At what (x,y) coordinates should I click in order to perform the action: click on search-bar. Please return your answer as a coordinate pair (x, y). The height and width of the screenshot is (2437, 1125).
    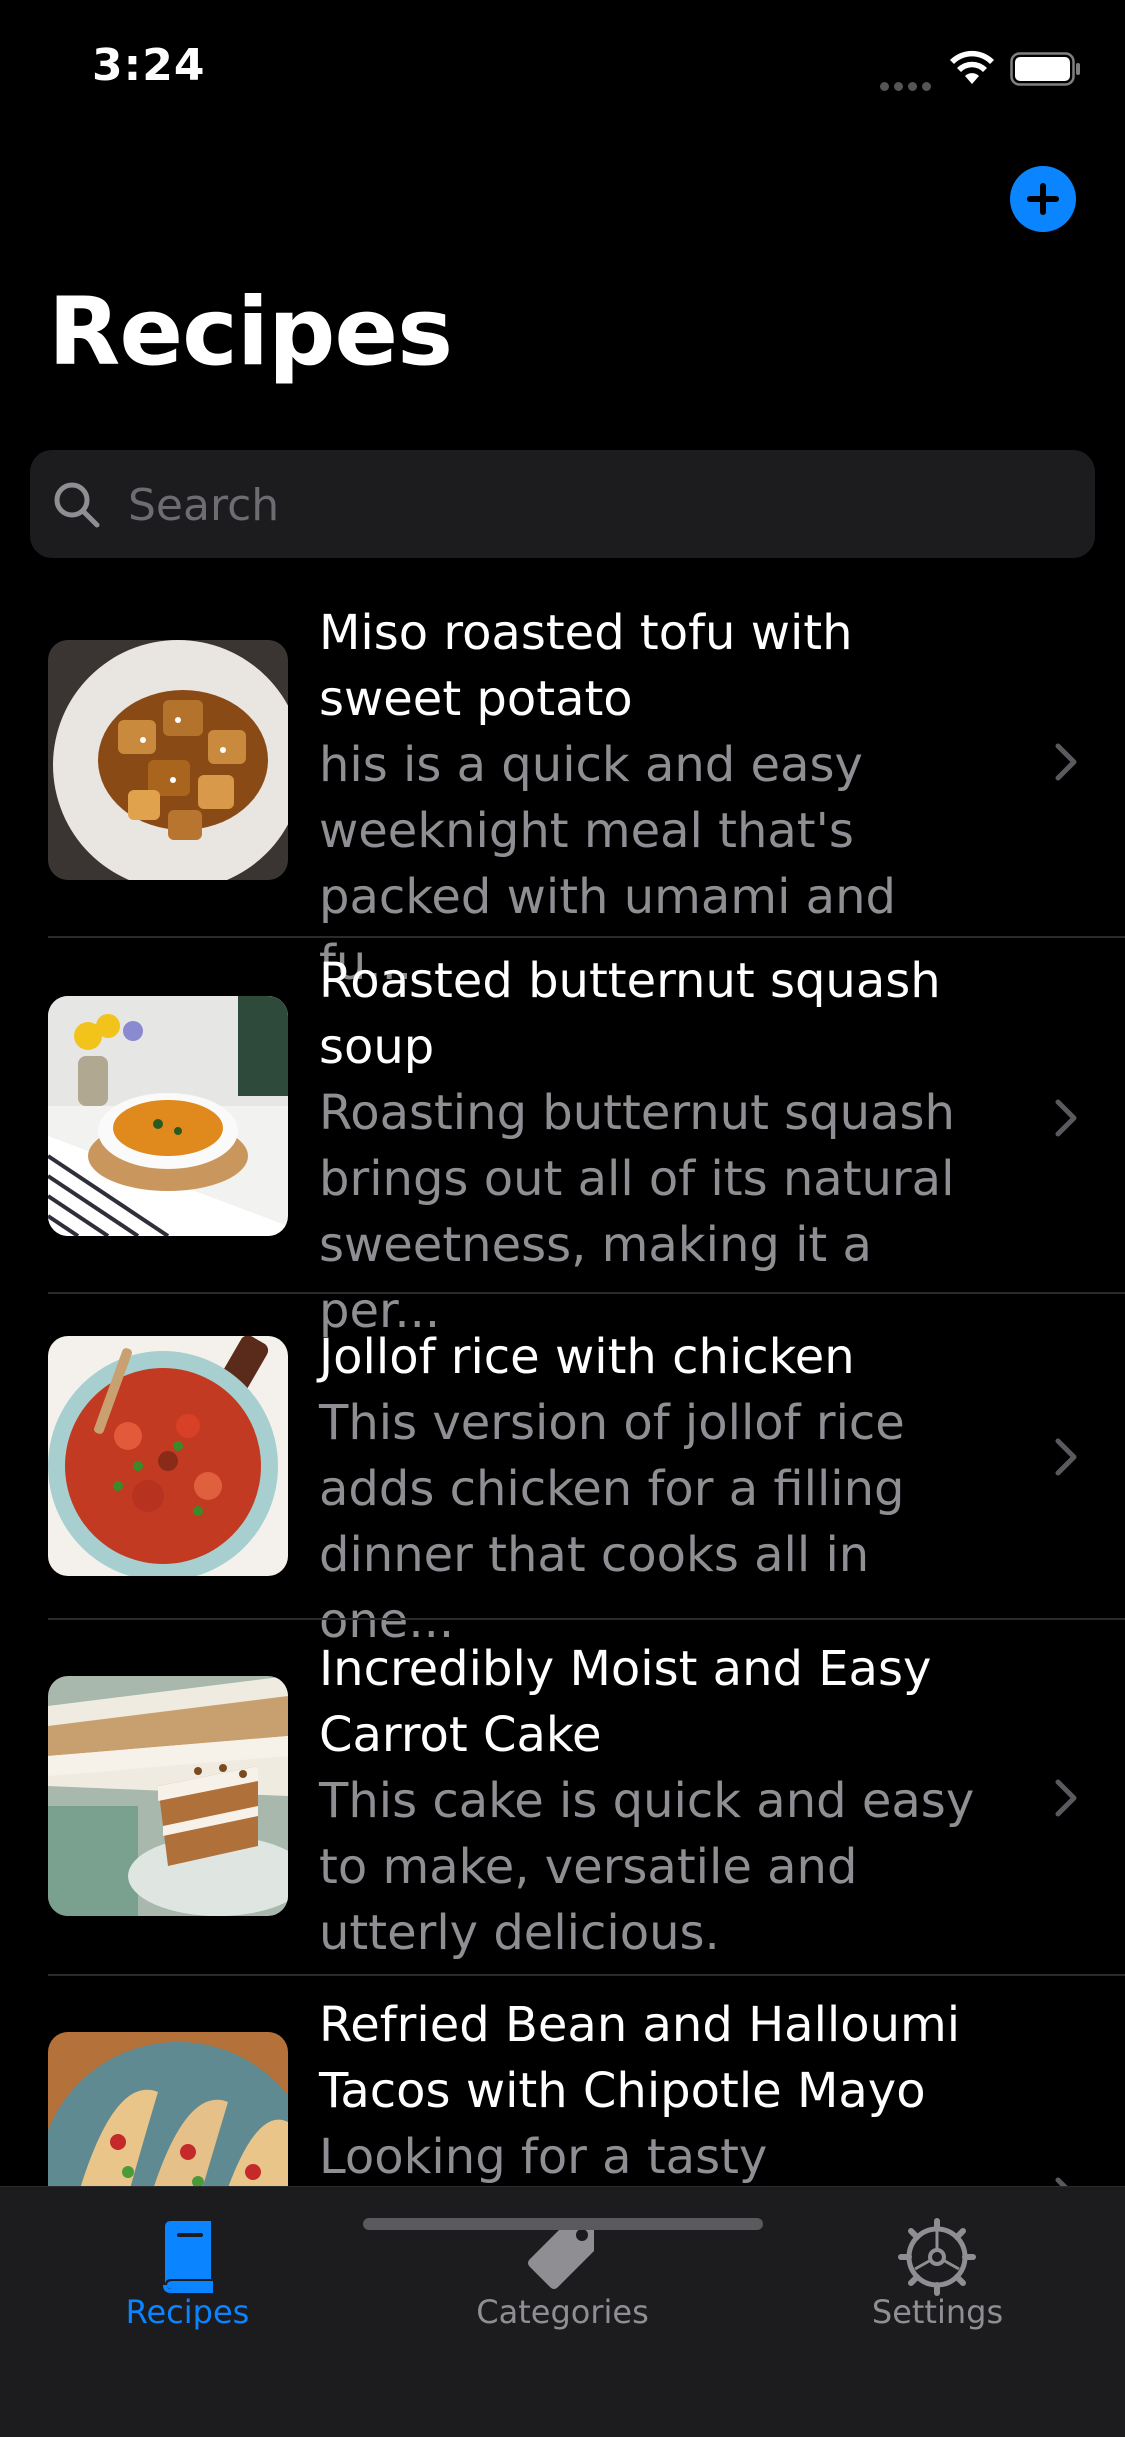
    Looking at the image, I should click on (562, 504).